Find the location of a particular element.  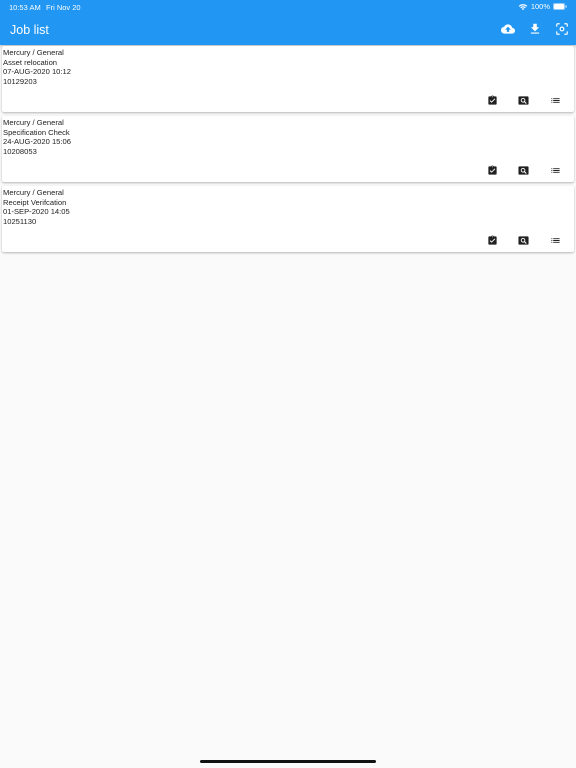

scan-button is located at coordinates (562, 29).